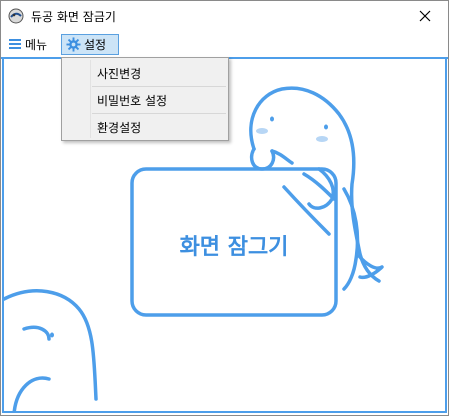 The width and height of the screenshot is (449, 416). I want to click on close-button, so click(425, 16).